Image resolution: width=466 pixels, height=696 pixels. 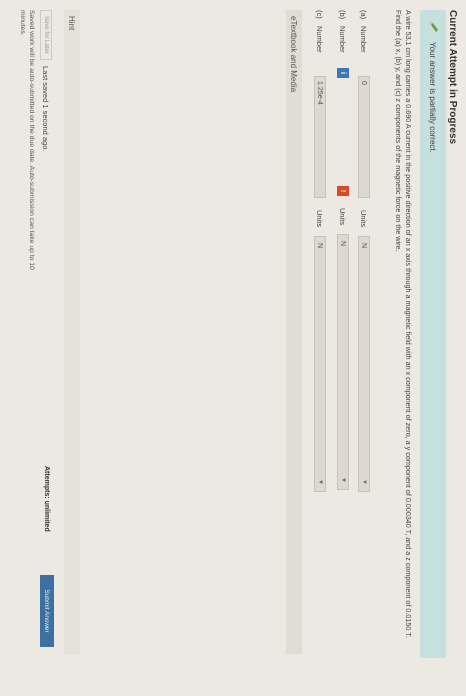 What do you see at coordinates (320, 137) in the screenshot?
I see `part-c-number-input` at bounding box center [320, 137].